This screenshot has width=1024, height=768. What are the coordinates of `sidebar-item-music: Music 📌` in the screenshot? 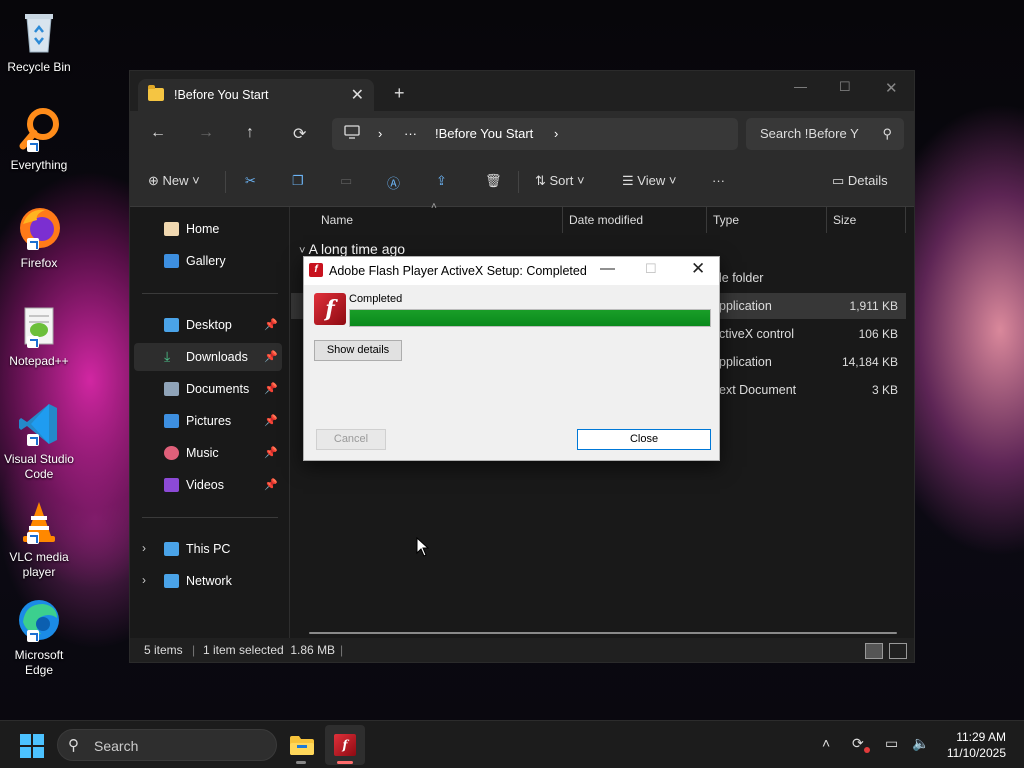 It's located at (208, 453).